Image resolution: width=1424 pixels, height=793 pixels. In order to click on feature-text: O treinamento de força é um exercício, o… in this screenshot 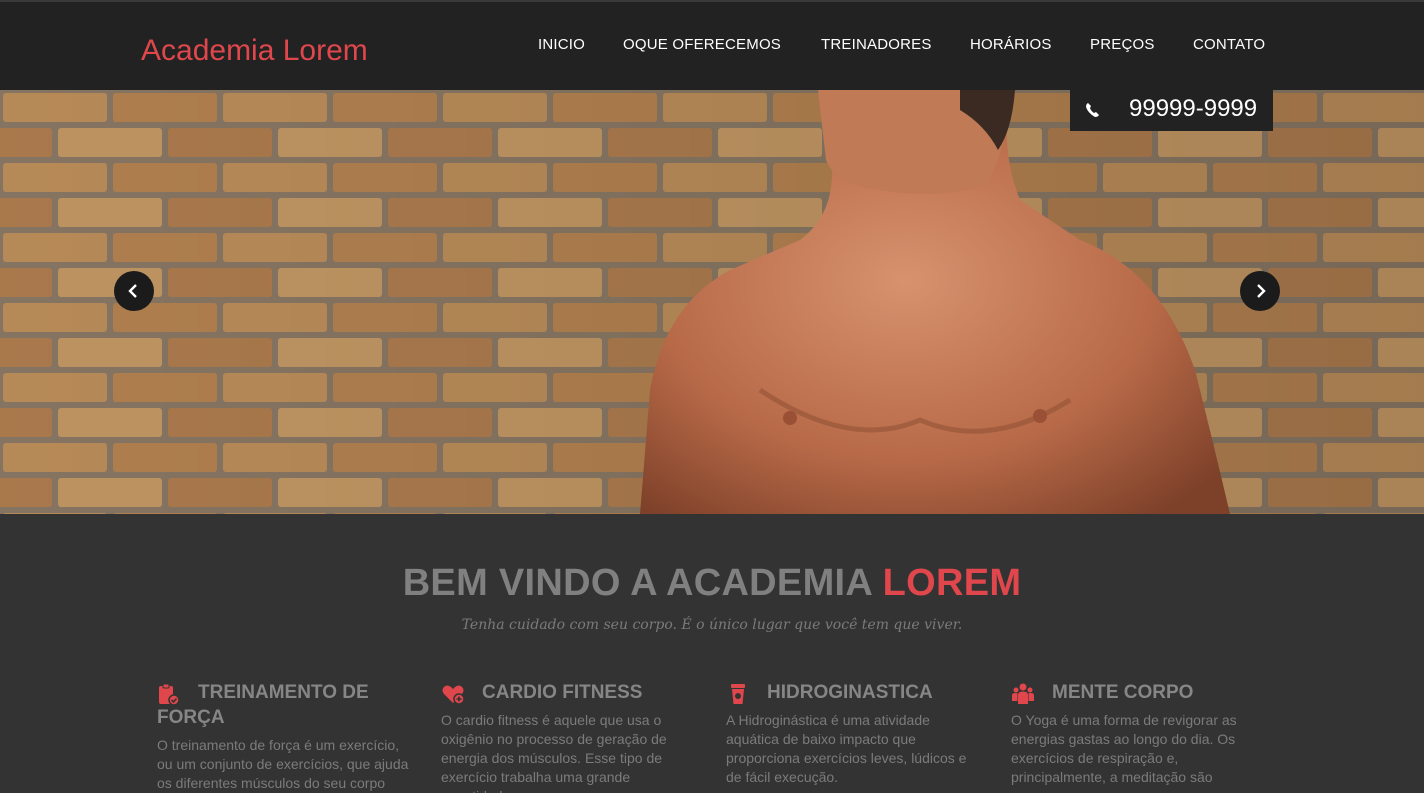, I will do `click(283, 764)`.